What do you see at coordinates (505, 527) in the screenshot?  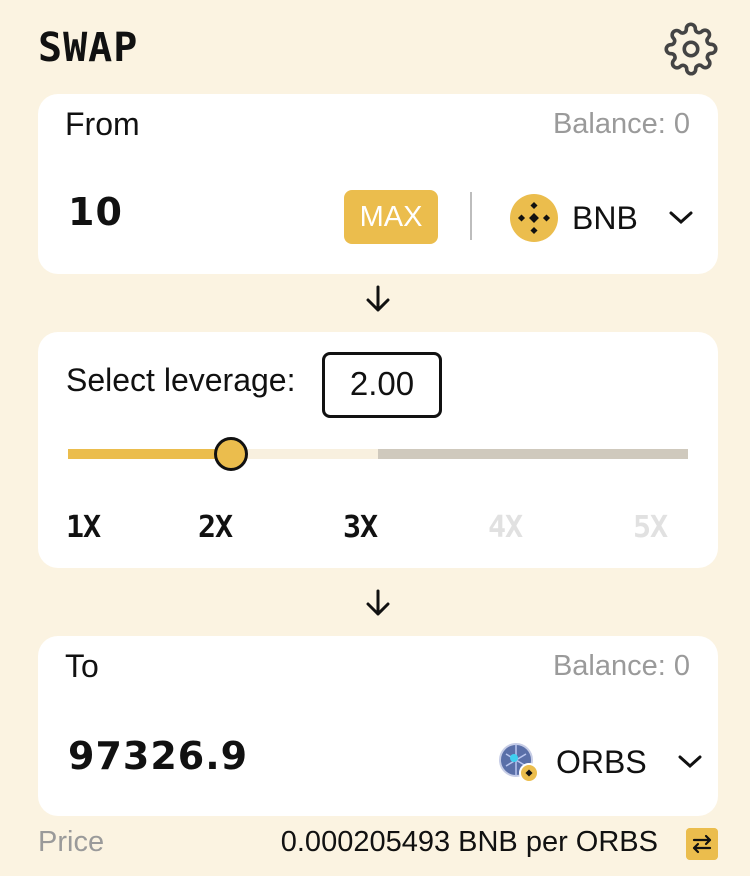 I see `tick-4x: 4X` at bounding box center [505, 527].